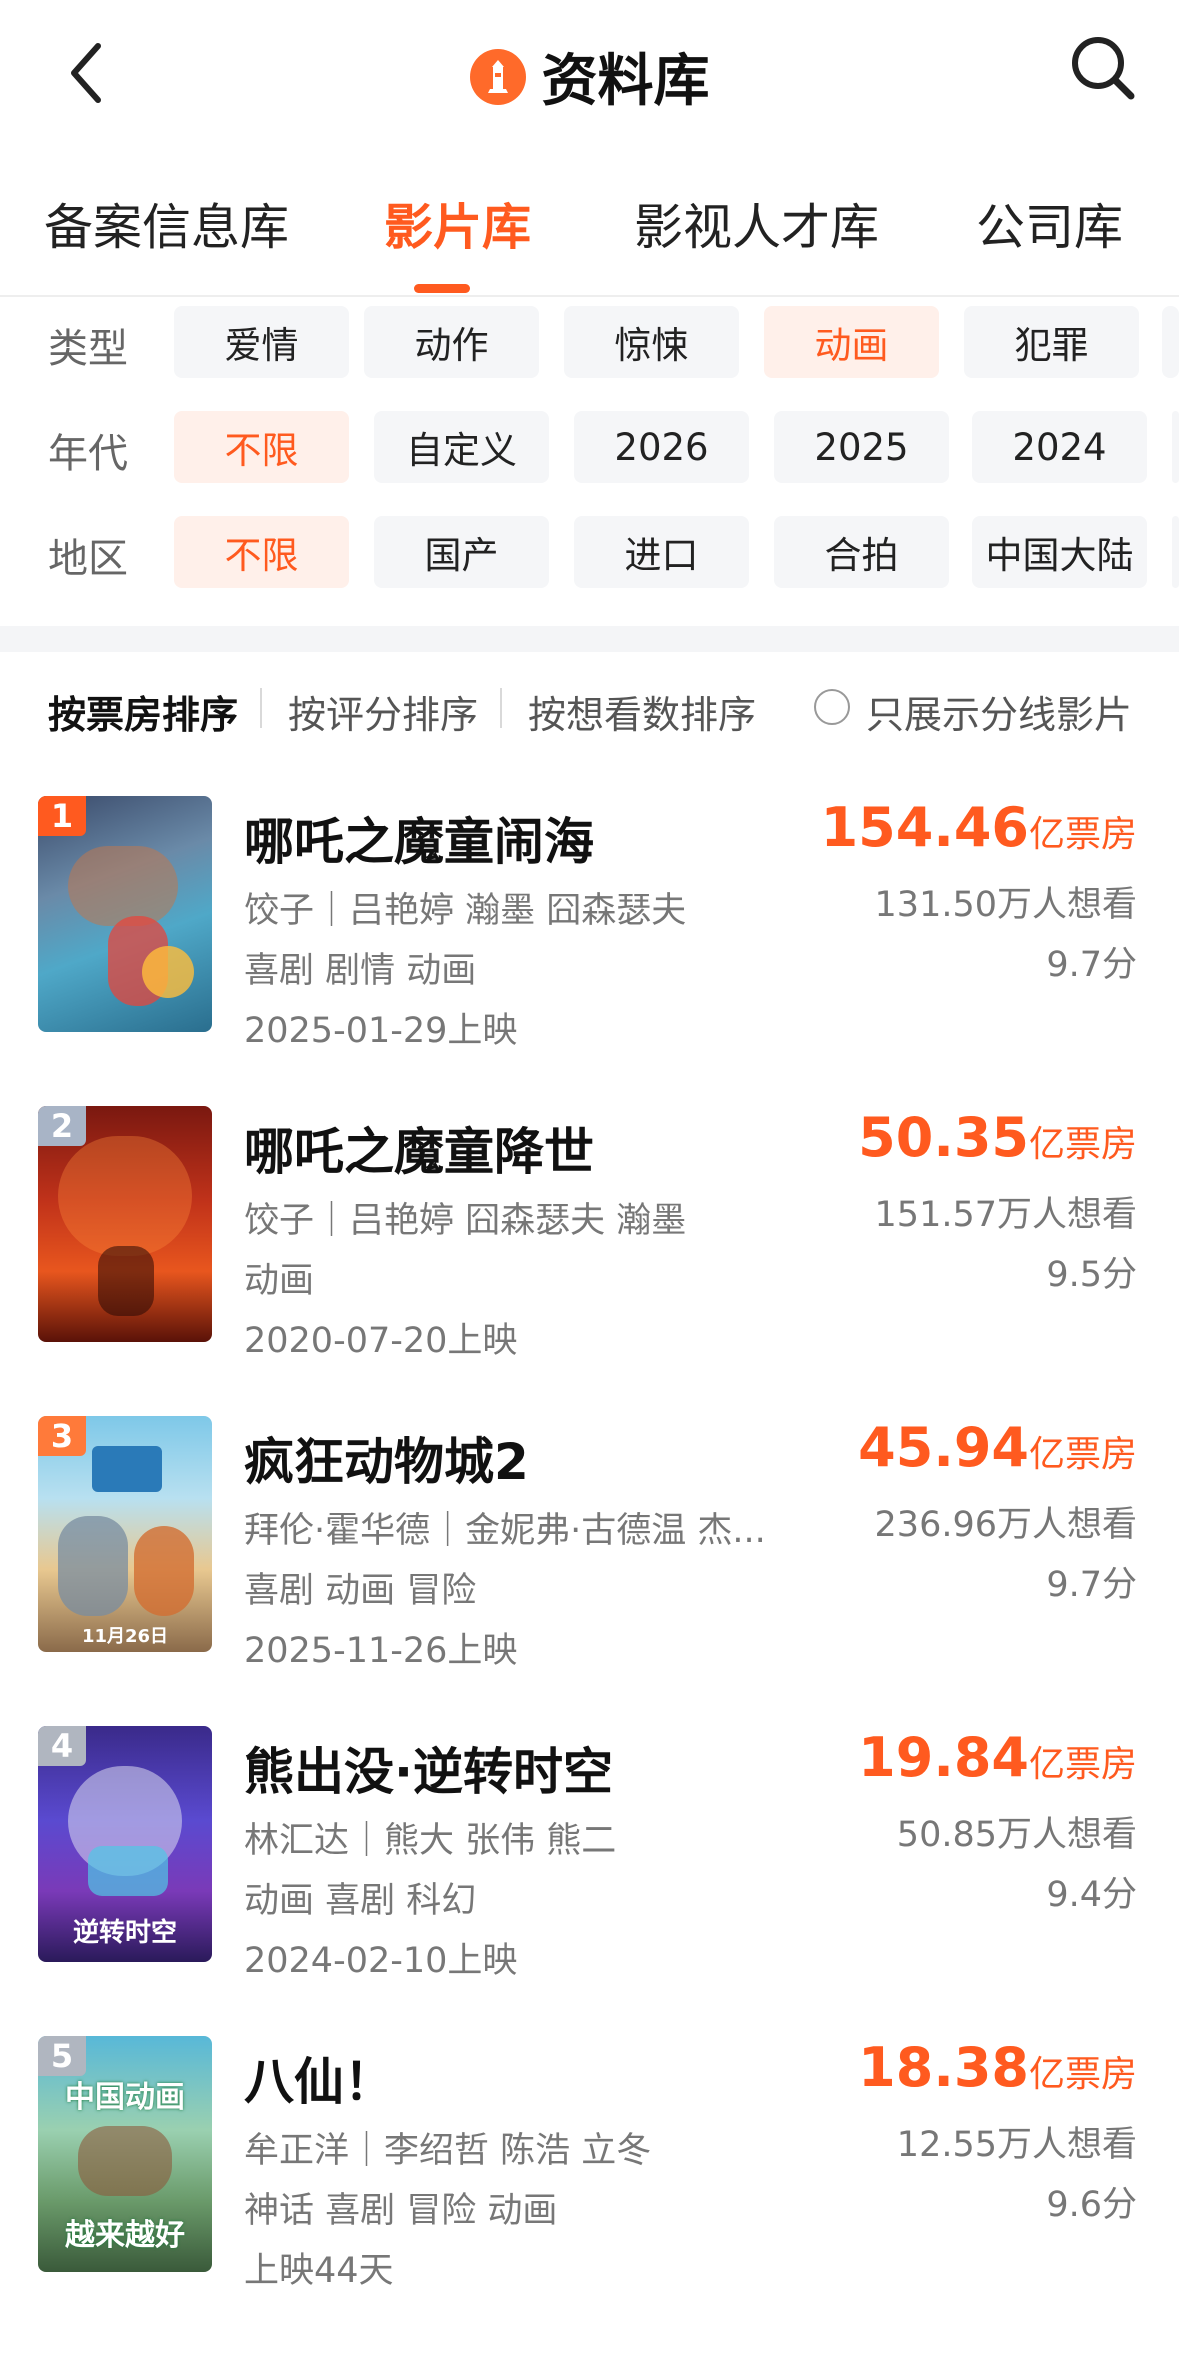 The width and height of the screenshot is (1179, 2379). What do you see at coordinates (1005, 905) in the screenshot?
I see `want-count: 131.50万人想看` at bounding box center [1005, 905].